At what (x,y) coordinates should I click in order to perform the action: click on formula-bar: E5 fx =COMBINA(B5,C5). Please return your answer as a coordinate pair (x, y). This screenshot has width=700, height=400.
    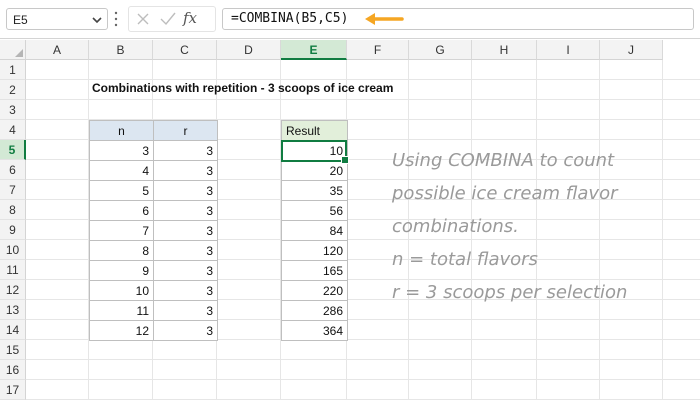
    Looking at the image, I should click on (350, 19).